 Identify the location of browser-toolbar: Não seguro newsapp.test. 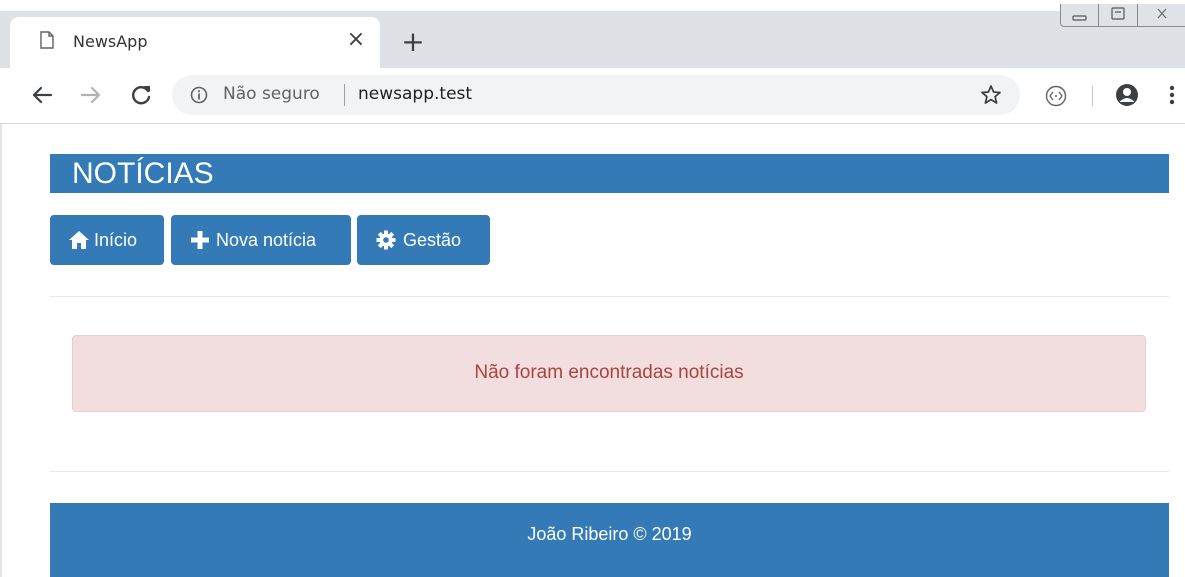
(592, 96).